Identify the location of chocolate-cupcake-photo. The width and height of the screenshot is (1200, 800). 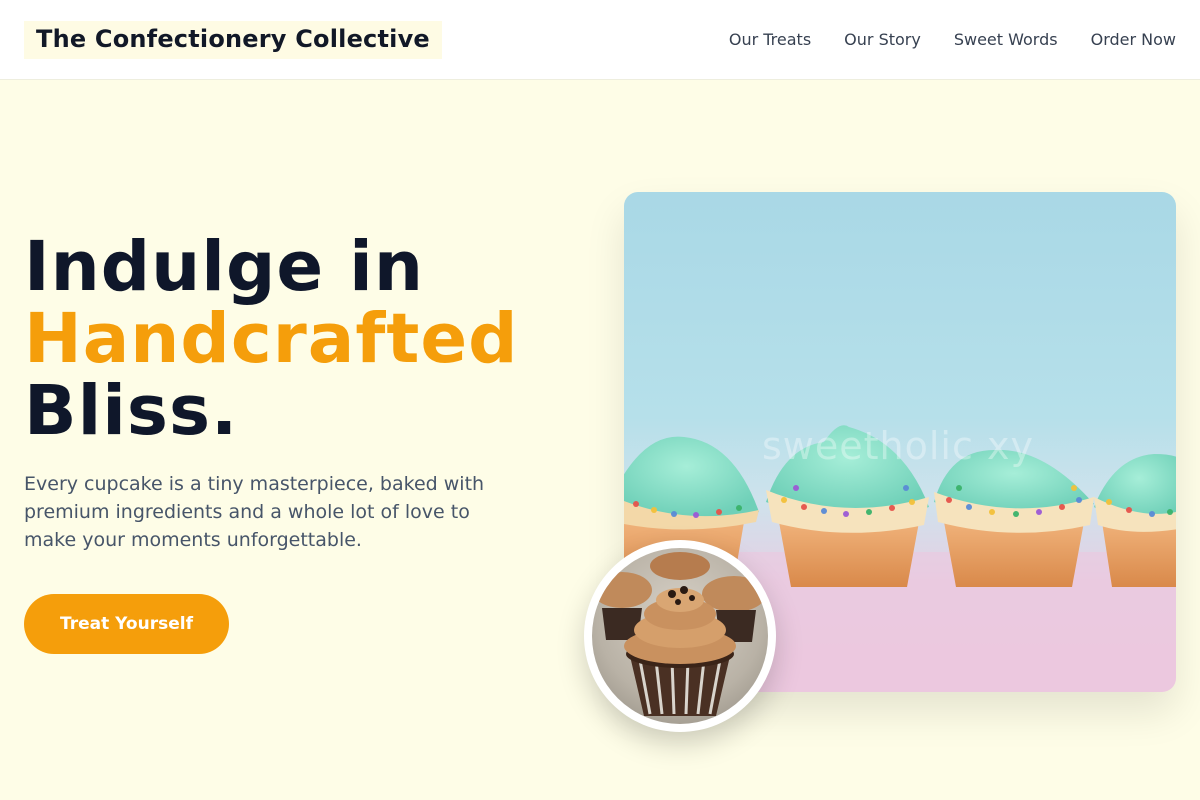
(680, 636).